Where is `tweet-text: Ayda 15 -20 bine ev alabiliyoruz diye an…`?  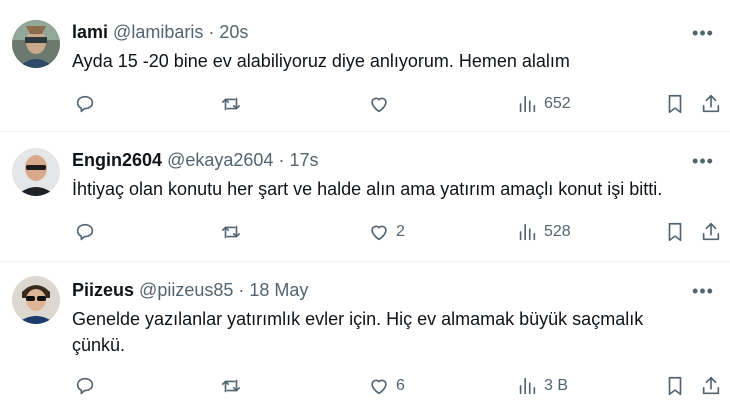
tweet-text: Ayda 15 -20 bine ev alabiliyoruz diye an… is located at coordinates (321, 61).